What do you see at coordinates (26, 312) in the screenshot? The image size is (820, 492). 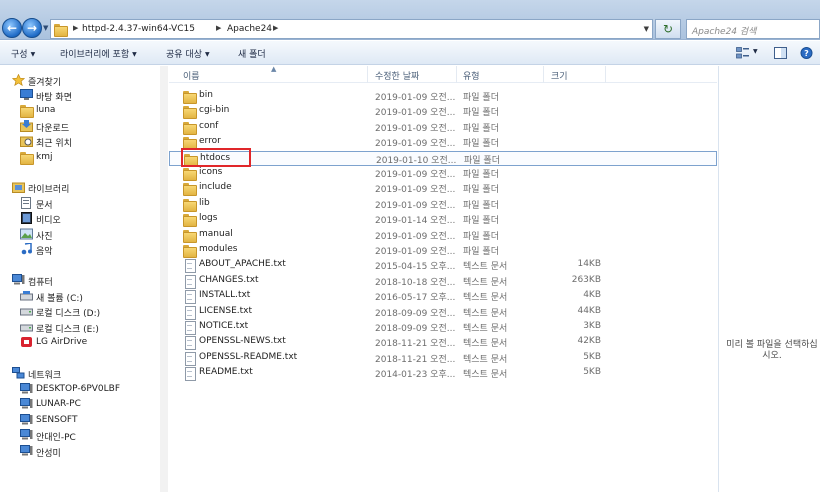 I see `drive-icon` at bounding box center [26, 312].